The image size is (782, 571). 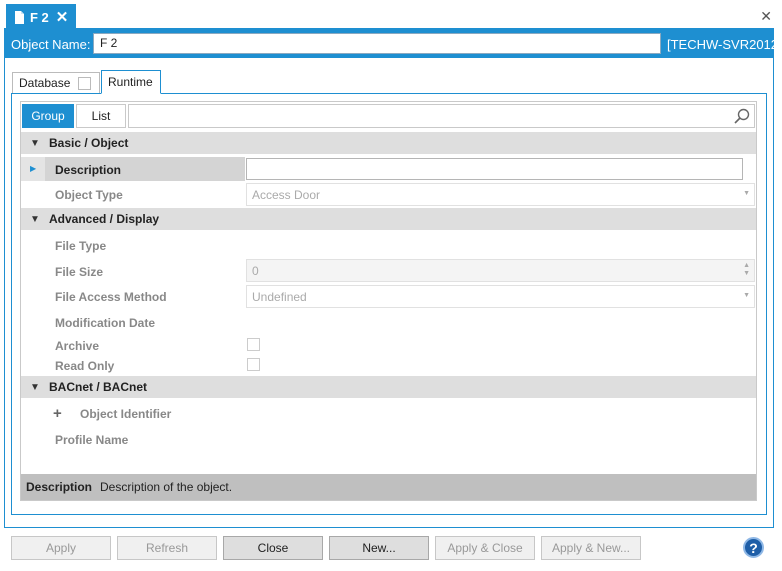 I want to click on close-icon: ✕, so click(x=62, y=17).